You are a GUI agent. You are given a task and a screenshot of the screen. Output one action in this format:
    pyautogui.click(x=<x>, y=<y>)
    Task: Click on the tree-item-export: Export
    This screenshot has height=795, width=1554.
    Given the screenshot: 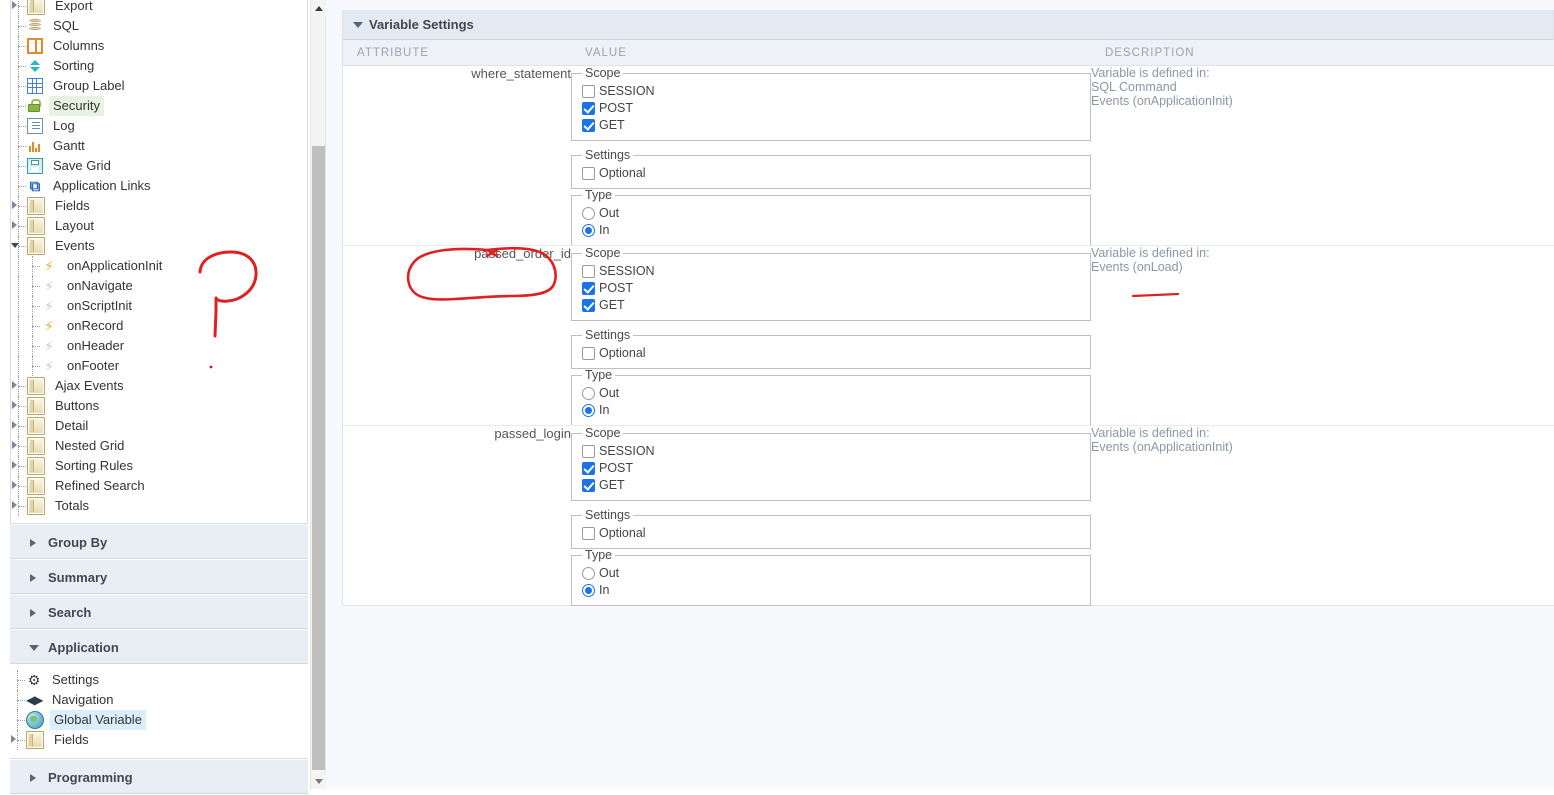 What is the action you would take?
    pyautogui.click(x=159, y=8)
    